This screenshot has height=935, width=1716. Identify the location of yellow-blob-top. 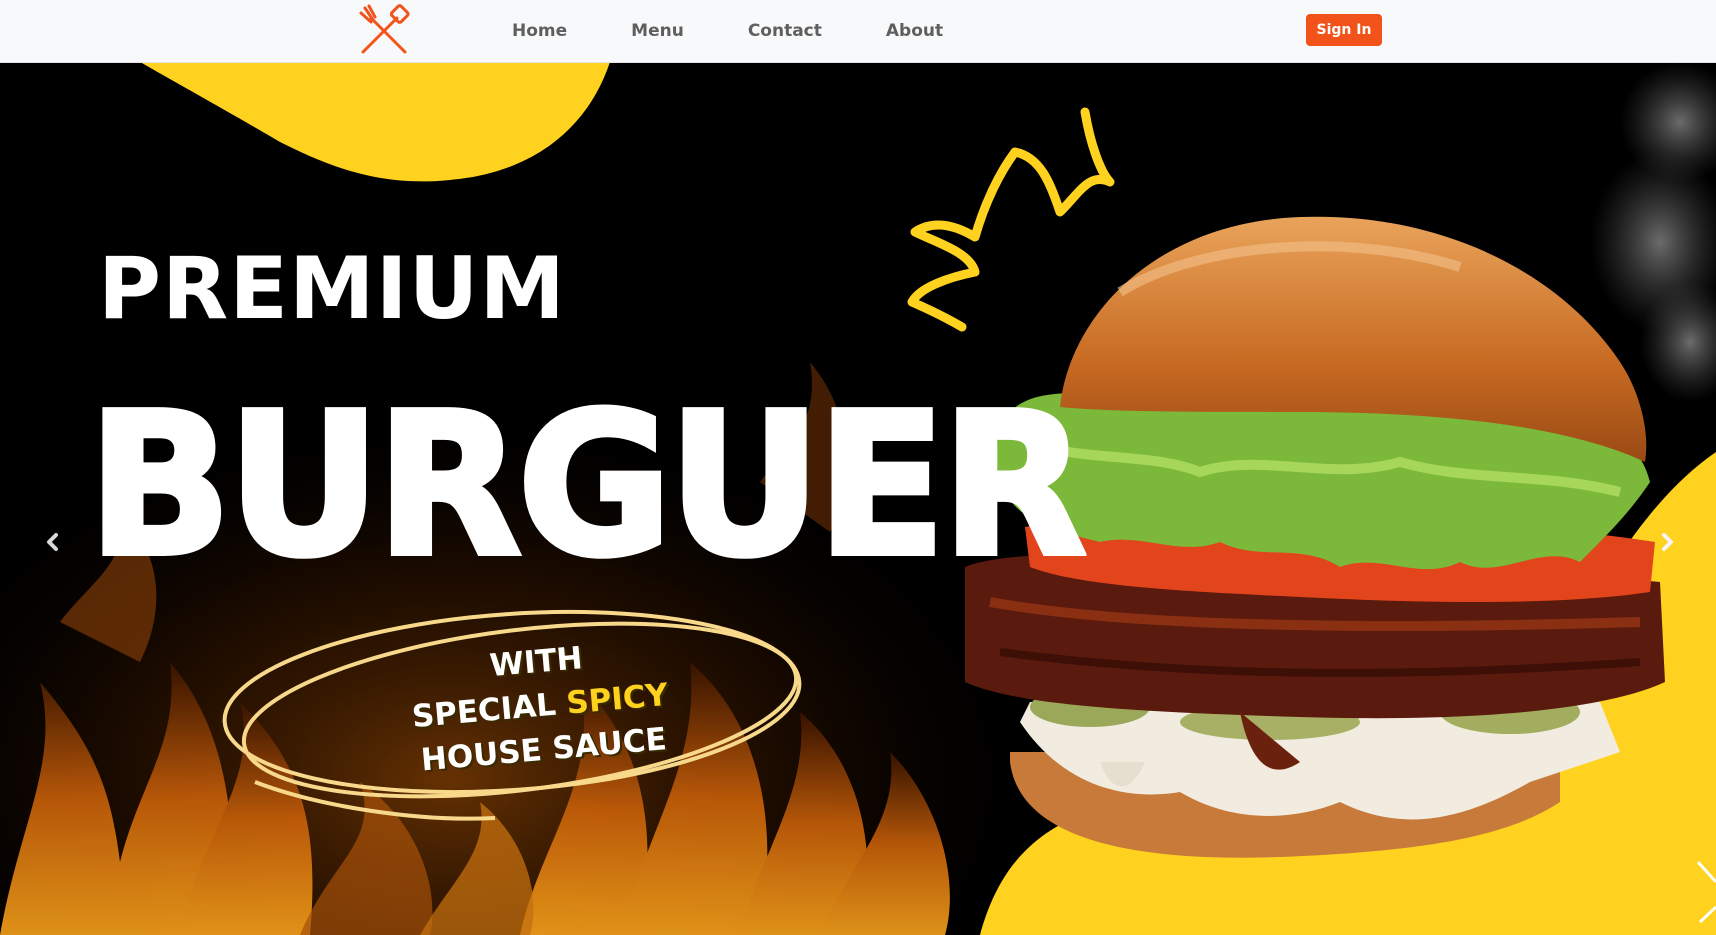
(375, 122).